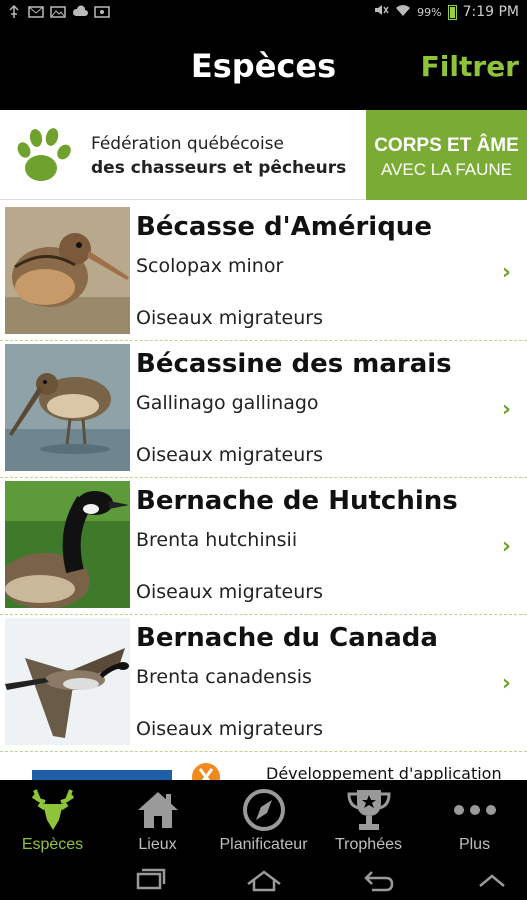  Describe the element at coordinates (490, 12) in the screenshot. I see `clock: 7:19 PM` at that location.